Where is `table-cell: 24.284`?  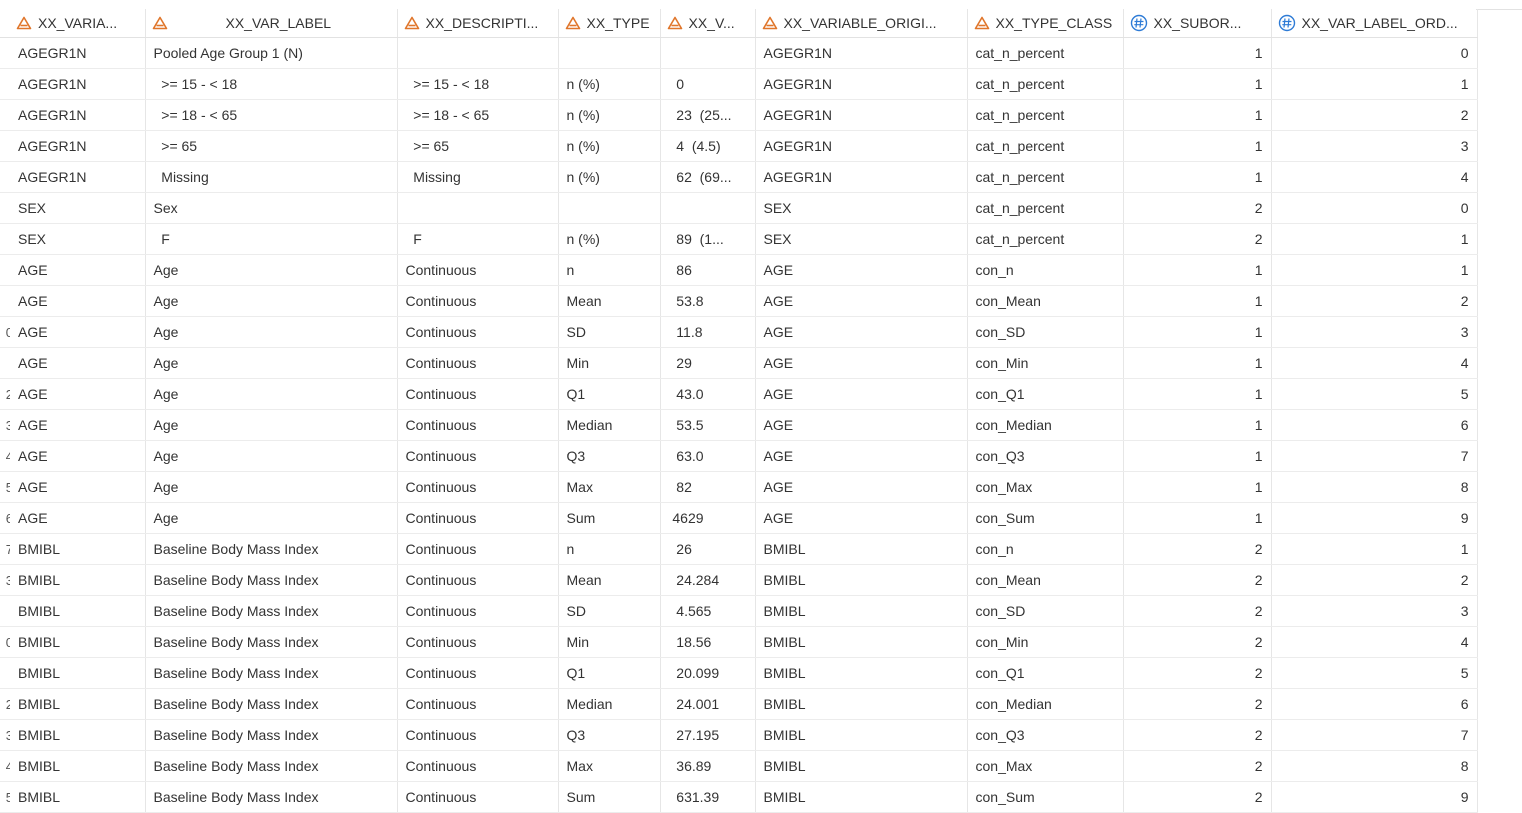 table-cell: 24.284 is located at coordinates (708, 580).